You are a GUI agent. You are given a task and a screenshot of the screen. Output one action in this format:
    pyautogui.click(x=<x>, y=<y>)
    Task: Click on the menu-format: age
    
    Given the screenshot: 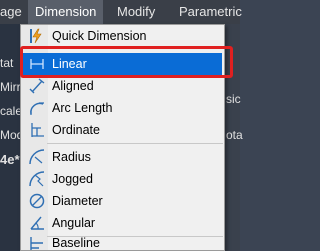 What is the action you would take?
    pyautogui.click(x=11, y=12)
    